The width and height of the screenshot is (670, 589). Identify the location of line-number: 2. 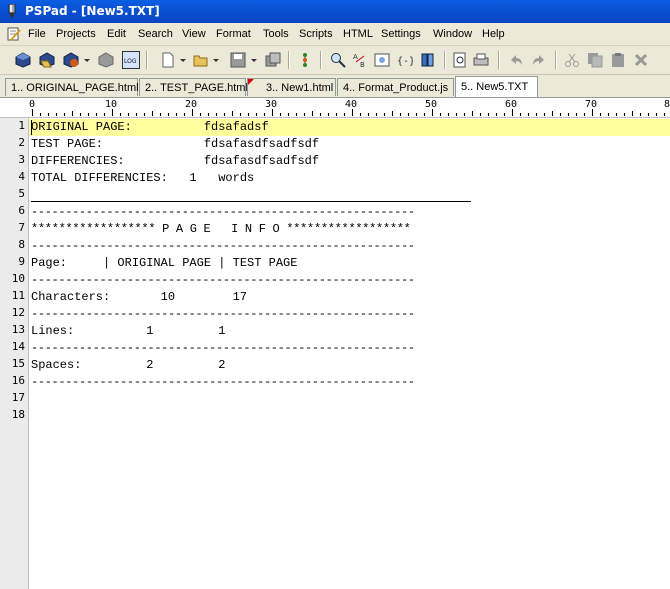
(21, 142).